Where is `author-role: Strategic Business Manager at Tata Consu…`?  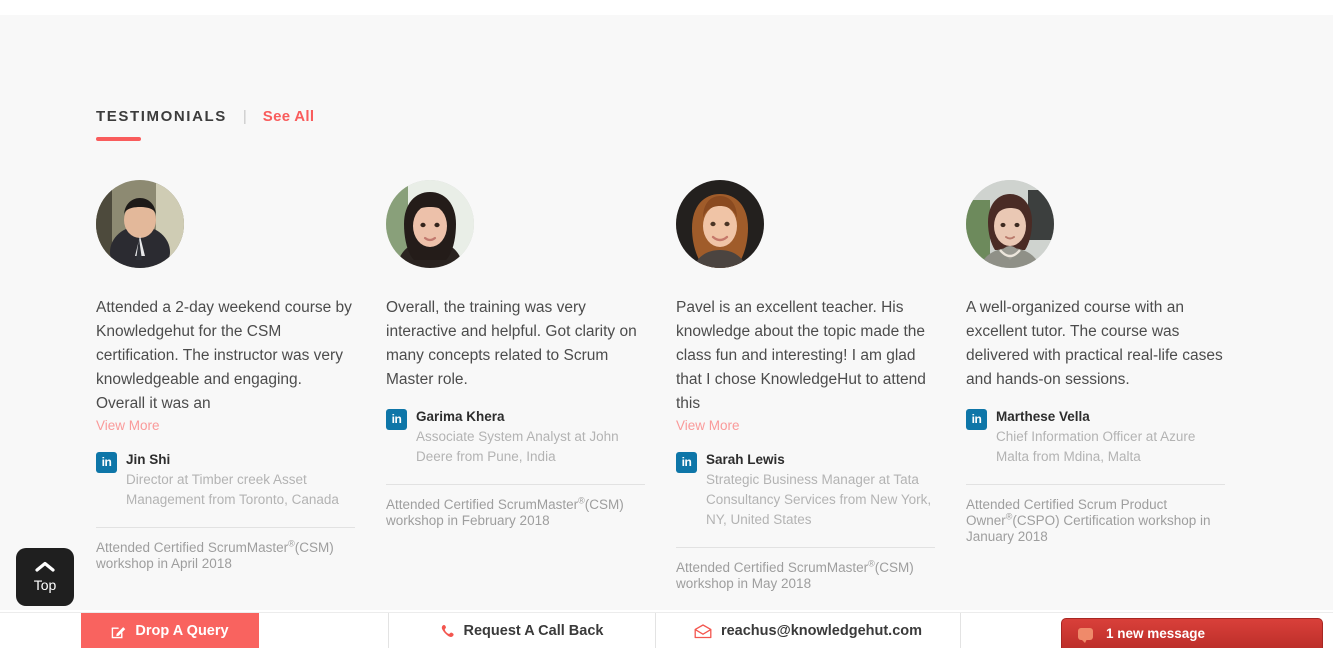
author-role: Strategic Business Manager at Tata Consu… is located at coordinates (819, 499).